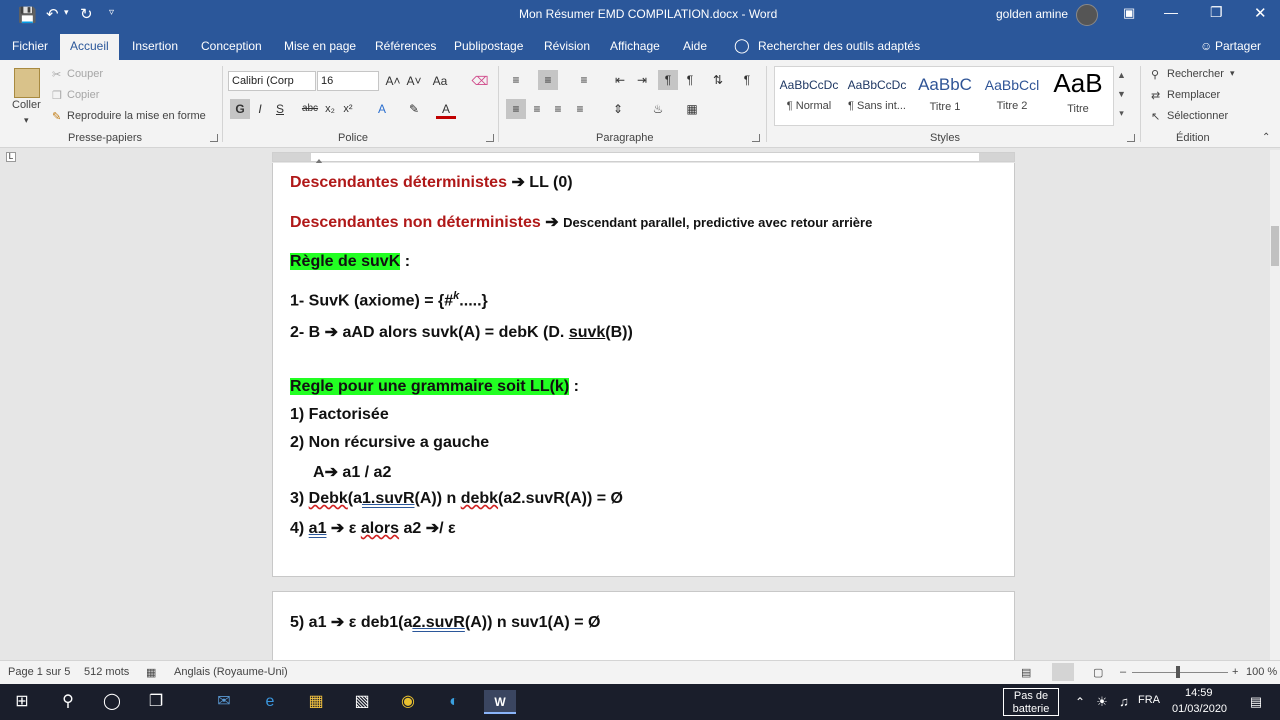 Image resolution: width=1280 pixels, height=720 pixels. Describe the element at coordinates (111, 12) in the screenshot. I see `customize-toolbar-icon: ▿` at that location.